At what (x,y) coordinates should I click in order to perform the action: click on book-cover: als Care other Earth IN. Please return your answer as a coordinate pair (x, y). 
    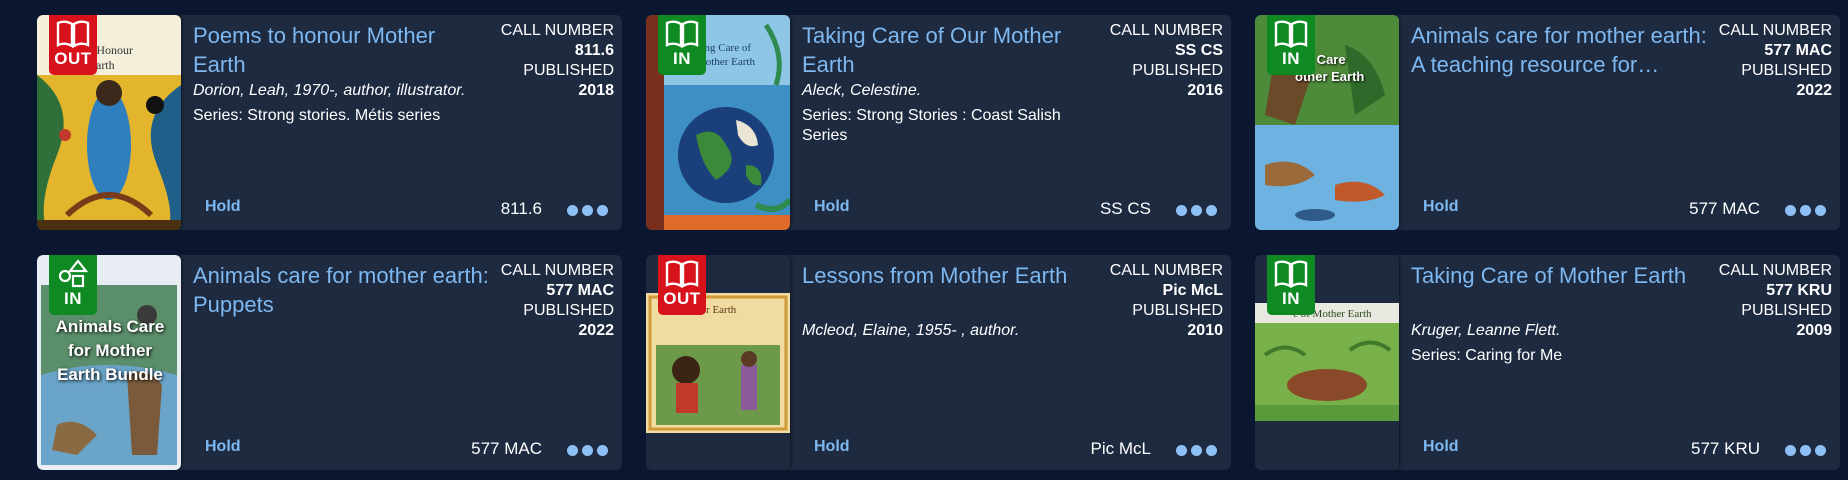
    Looking at the image, I should click on (1327, 122).